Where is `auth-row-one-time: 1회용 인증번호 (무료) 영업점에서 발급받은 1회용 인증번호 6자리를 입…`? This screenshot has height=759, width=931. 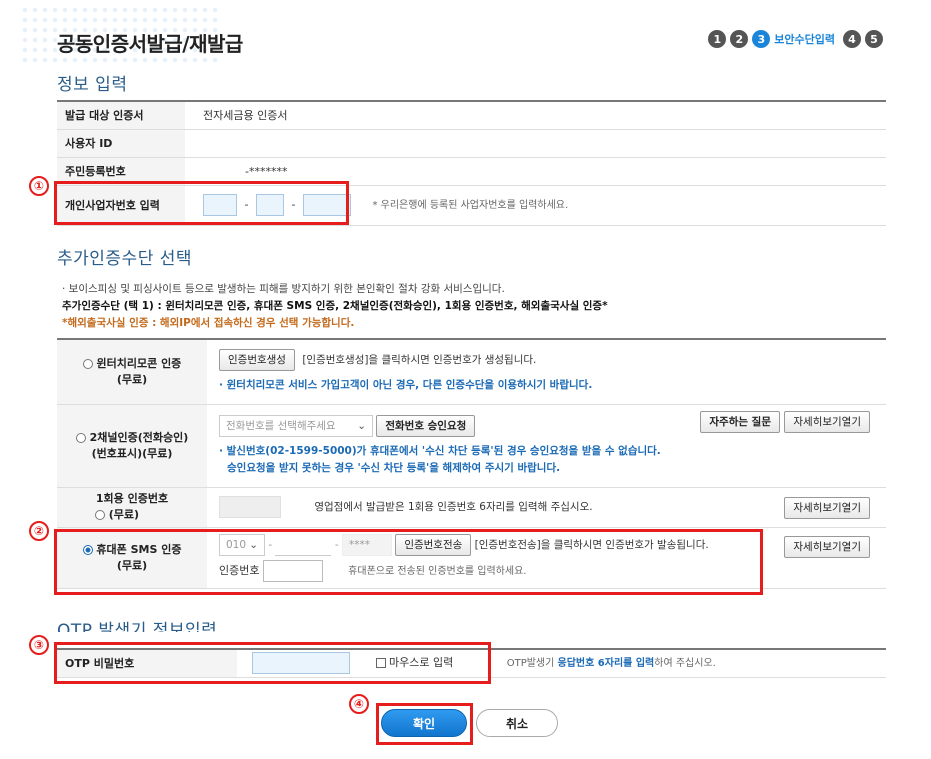
auth-row-one-time: 1회용 인증번호 (무료) 영업점에서 발급받은 1회용 인증번호 6자리를 입… is located at coordinates (471, 507).